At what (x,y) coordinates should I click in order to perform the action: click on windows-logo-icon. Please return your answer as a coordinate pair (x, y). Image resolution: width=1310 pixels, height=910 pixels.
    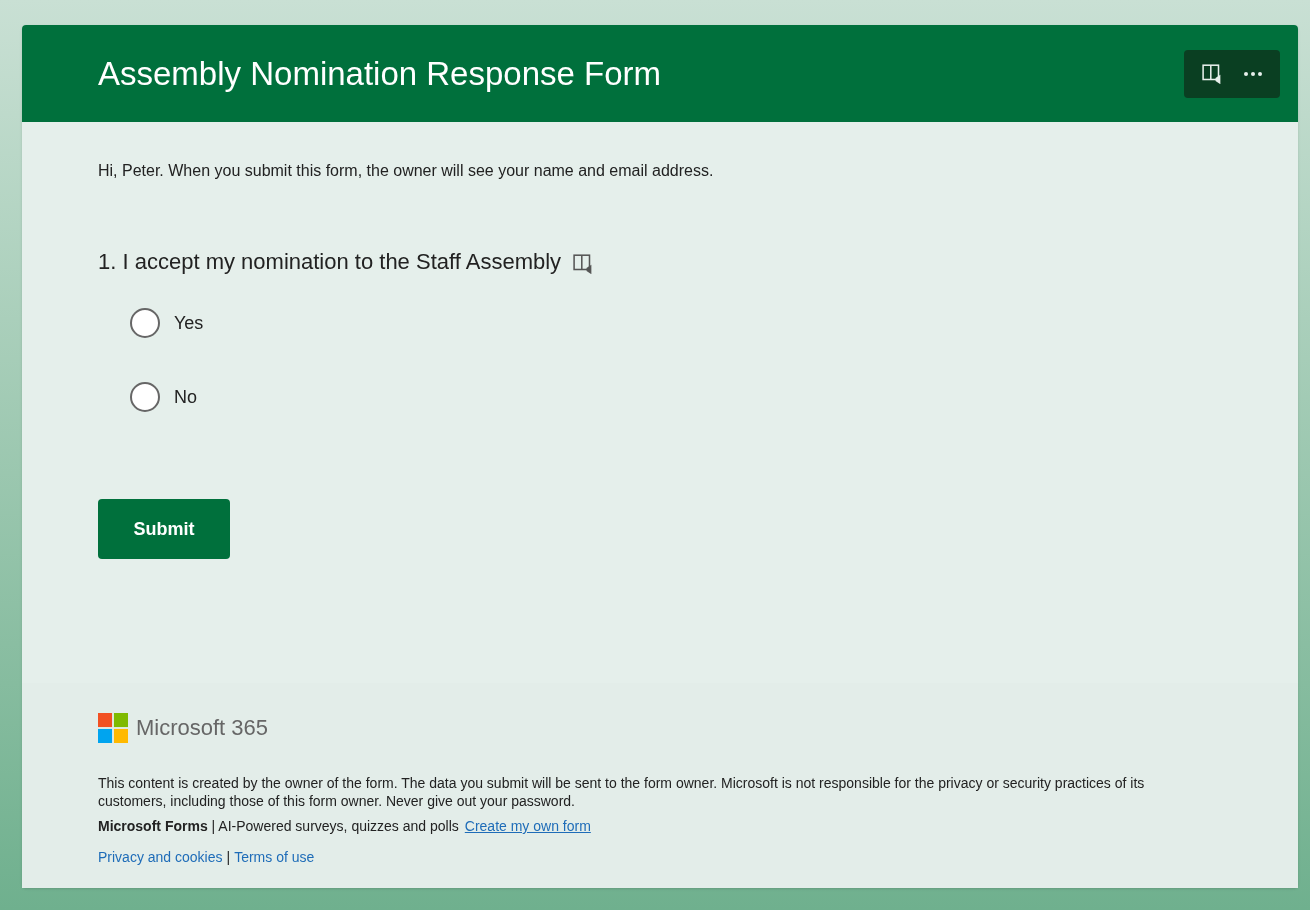
    Looking at the image, I should click on (113, 727).